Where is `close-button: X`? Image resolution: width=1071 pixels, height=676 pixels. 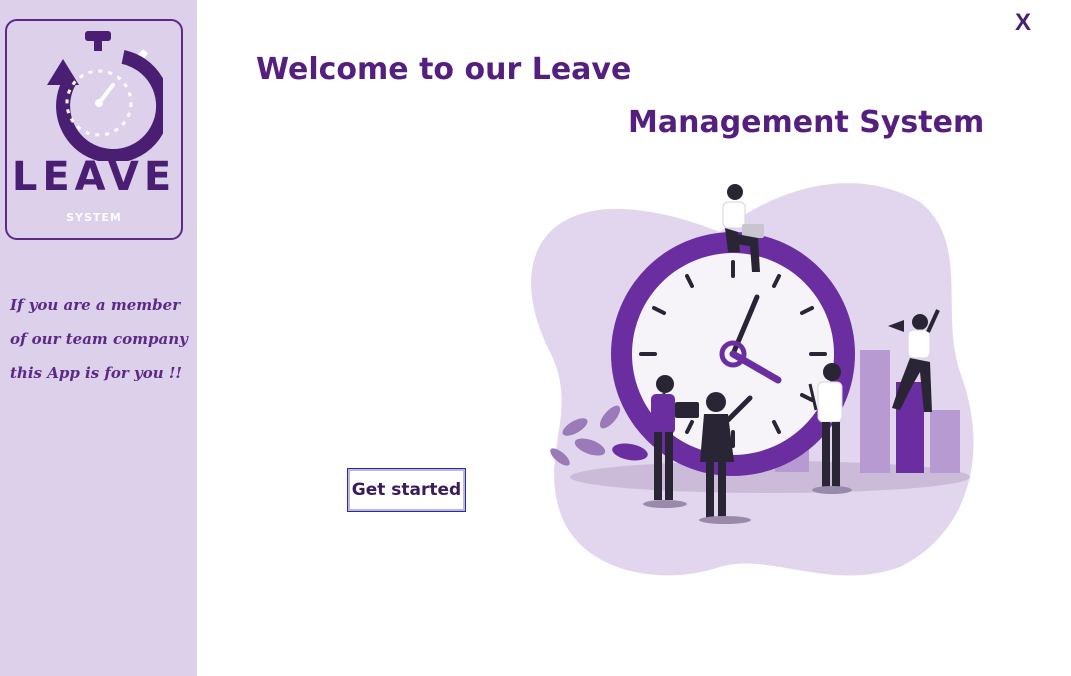 close-button: X is located at coordinates (1023, 23).